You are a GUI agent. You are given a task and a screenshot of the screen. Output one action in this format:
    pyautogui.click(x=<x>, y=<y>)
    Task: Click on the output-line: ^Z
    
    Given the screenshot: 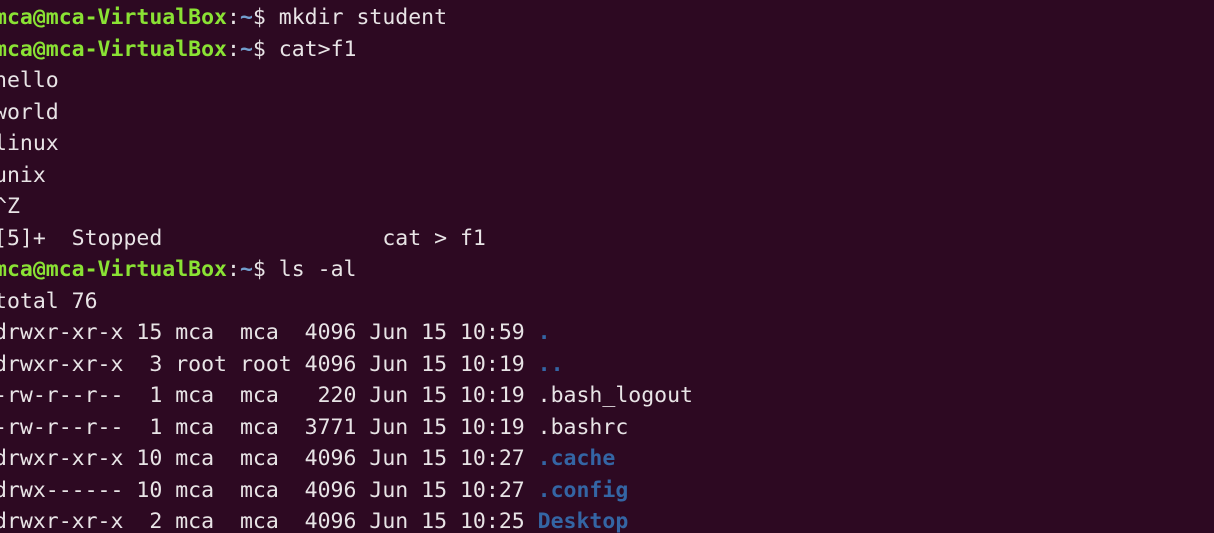 What is the action you would take?
    pyautogui.click(x=10, y=207)
    